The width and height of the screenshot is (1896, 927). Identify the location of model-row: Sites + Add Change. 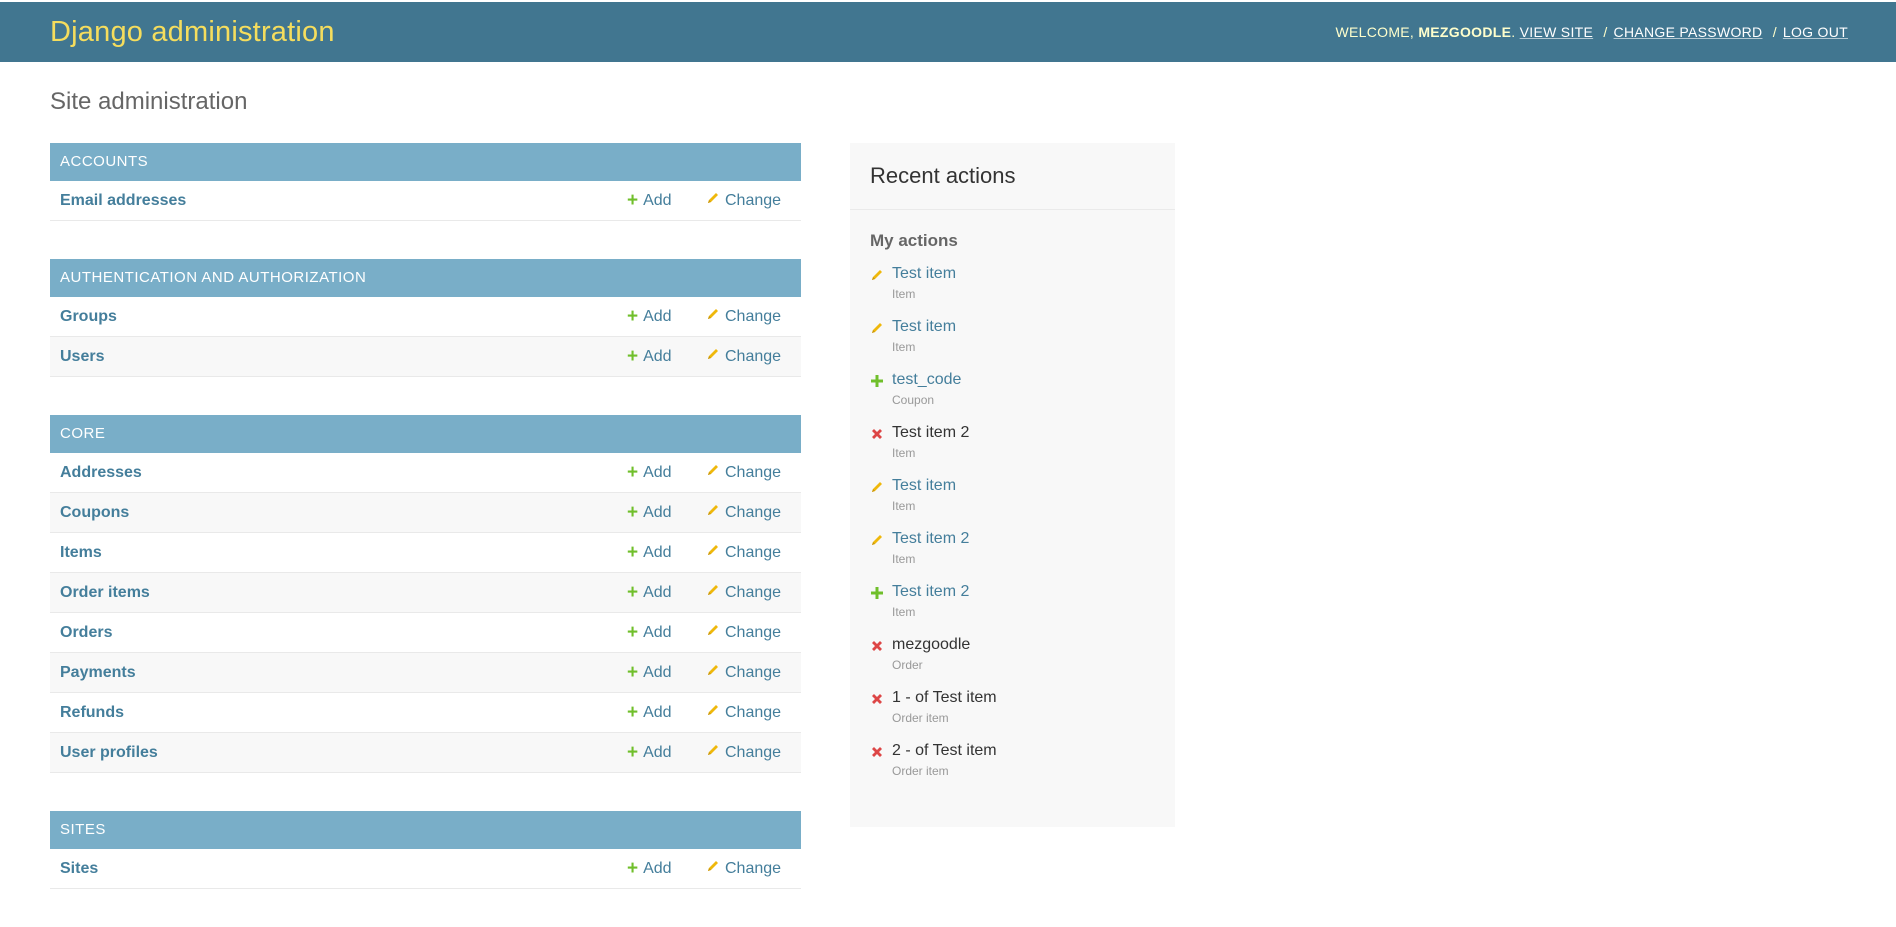
(425, 869).